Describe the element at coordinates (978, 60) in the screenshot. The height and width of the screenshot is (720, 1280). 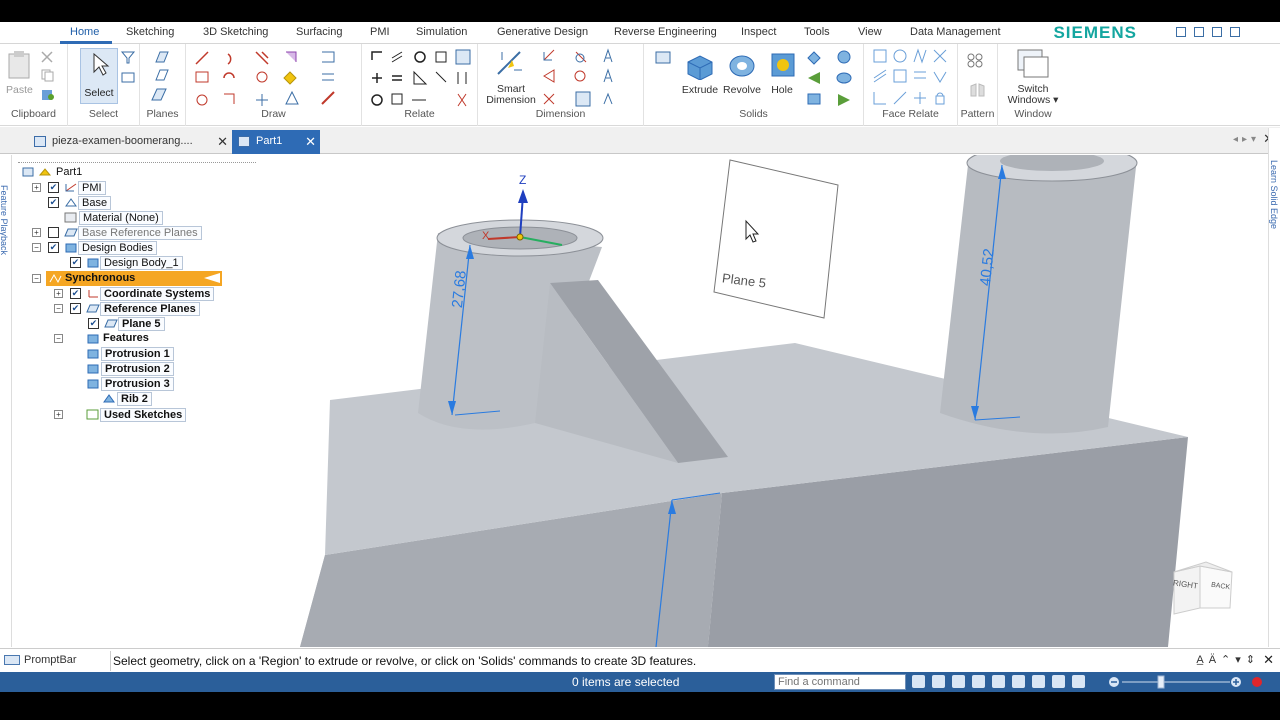
I see `pattern-icon` at that location.